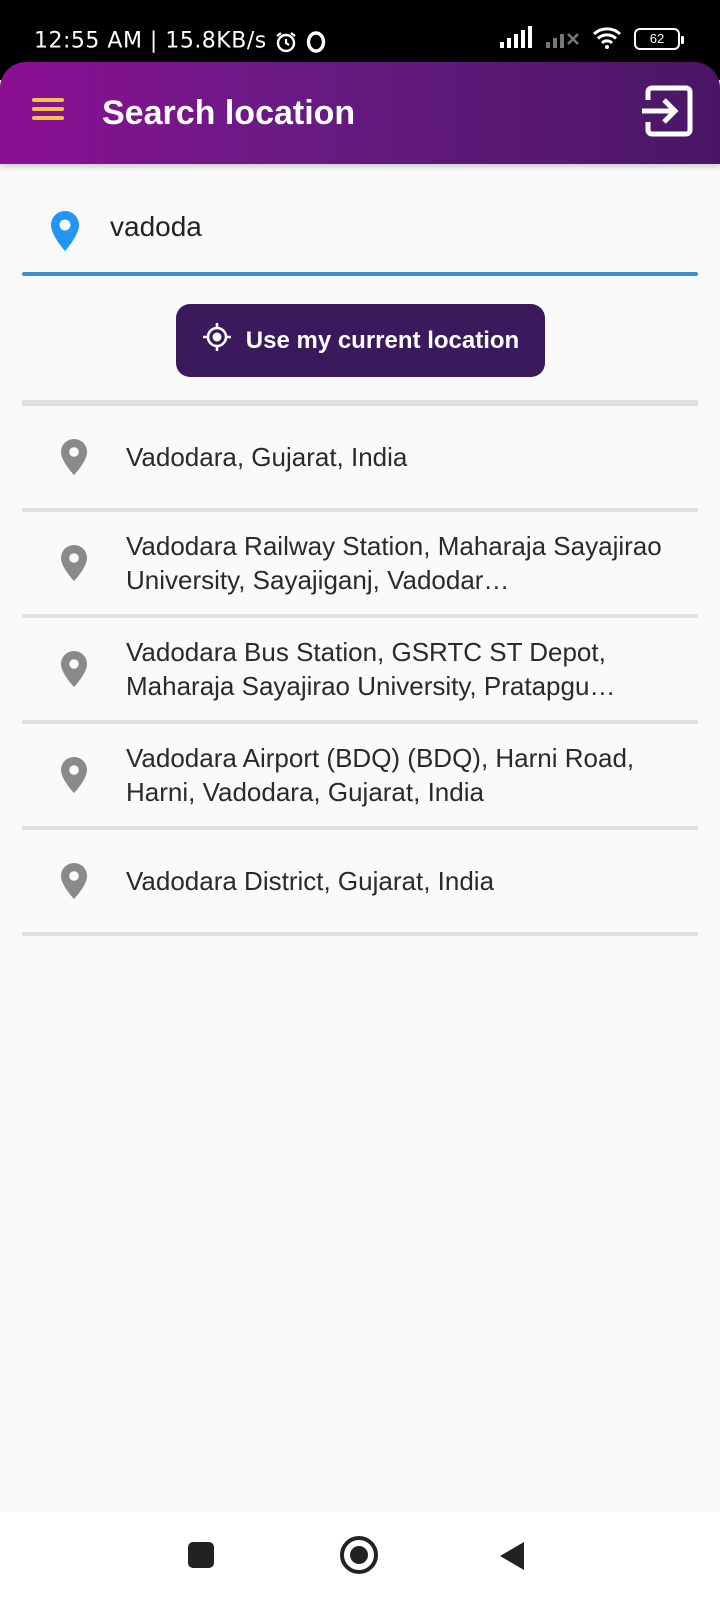 The width and height of the screenshot is (720, 1600). What do you see at coordinates (316, 41) in the screenshot?
I see `opera-icon` at bounding box center [316, 41].